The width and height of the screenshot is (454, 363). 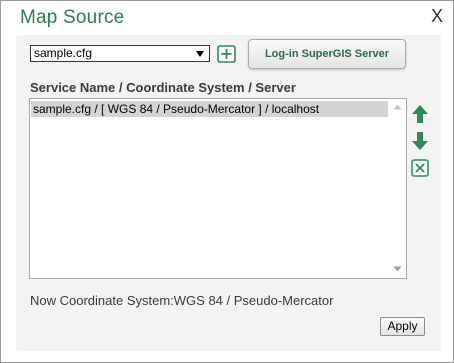 I want to click on move-up-button, so click(x=420, y=114).